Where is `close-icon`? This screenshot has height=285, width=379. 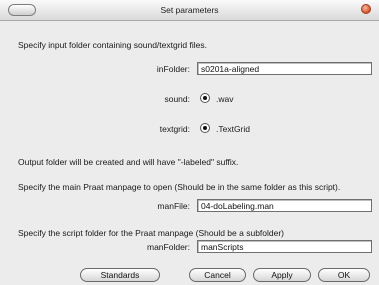
close-icon is located at coordinates (366, 9).